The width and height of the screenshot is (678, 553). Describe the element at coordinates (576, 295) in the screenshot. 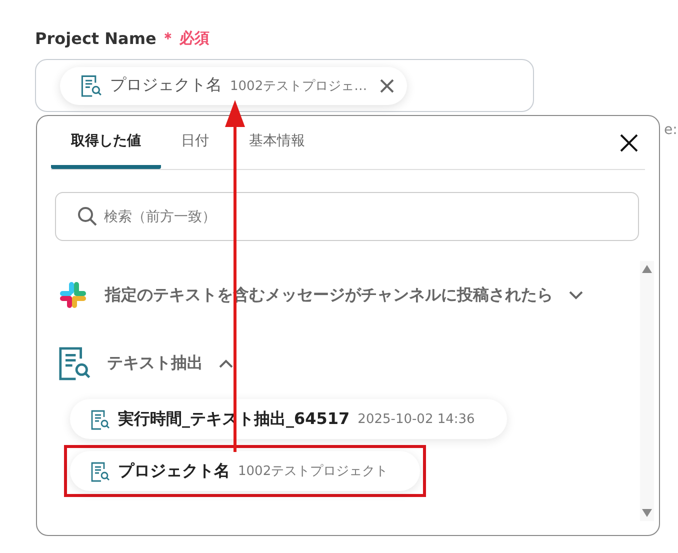

I see `chevron-down-icon` at that location.